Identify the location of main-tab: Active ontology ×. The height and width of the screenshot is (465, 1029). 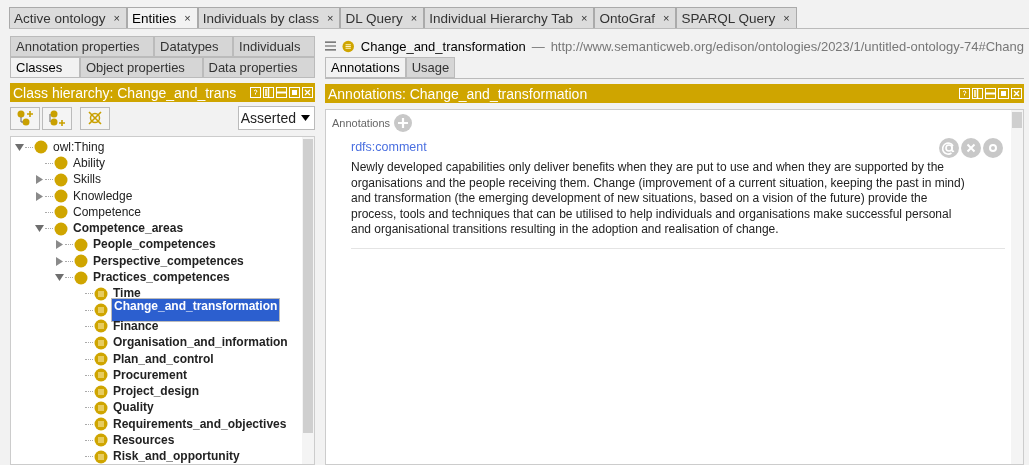
(68, 17).